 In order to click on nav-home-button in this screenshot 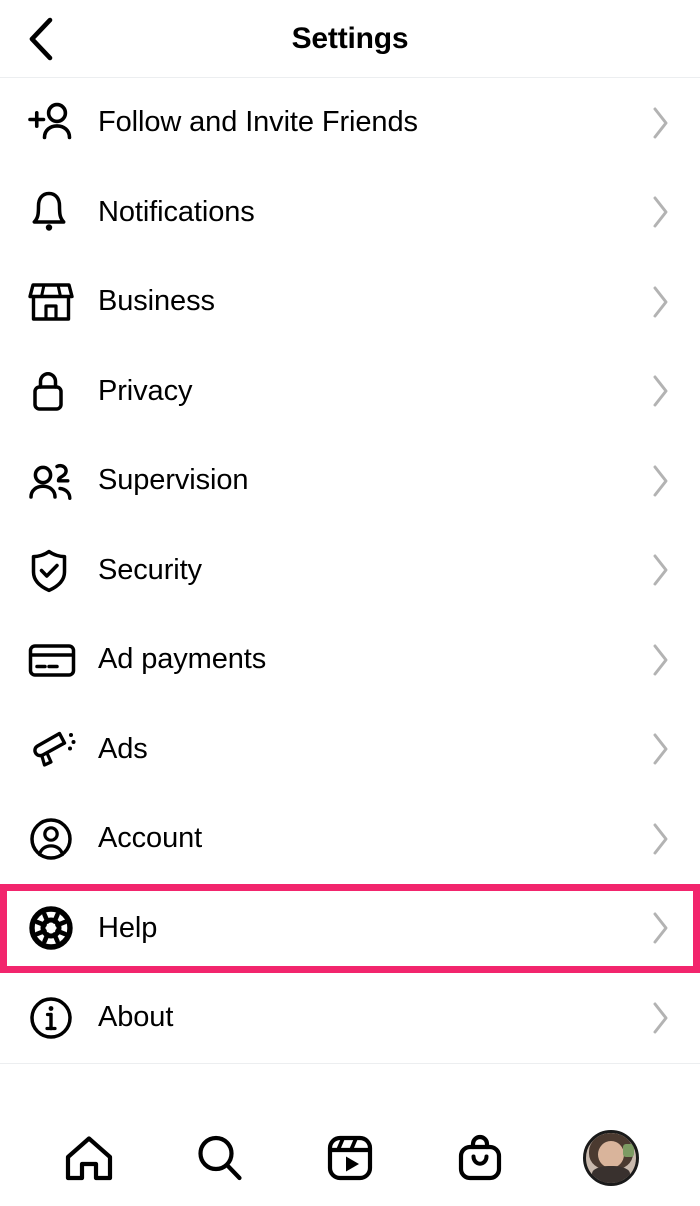, I will do `click(89, 1158)`.